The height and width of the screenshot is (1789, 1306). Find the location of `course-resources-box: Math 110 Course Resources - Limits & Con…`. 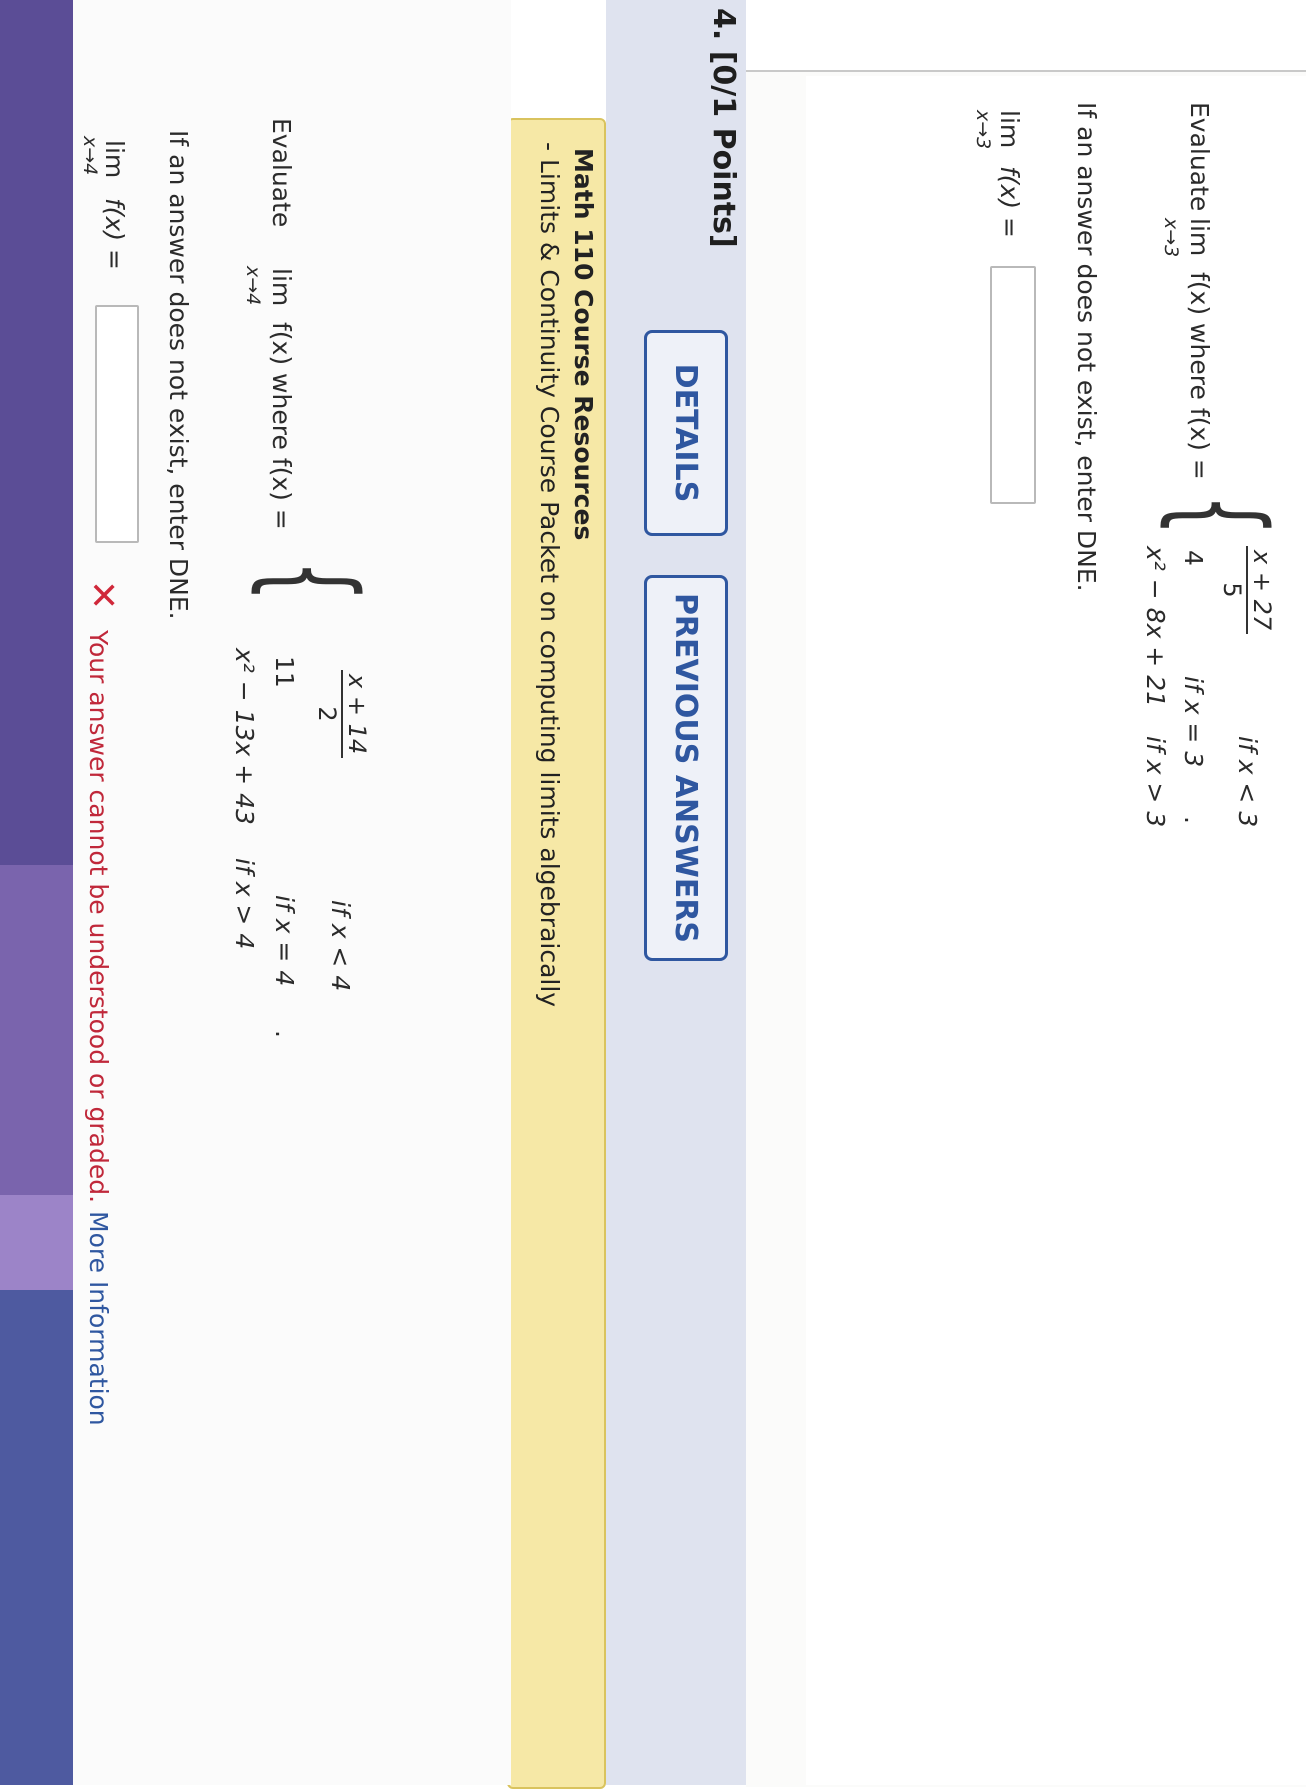

course-resources-box: Math 110 Course Resources - Limits & Con… is located at coordinates (556, 953).